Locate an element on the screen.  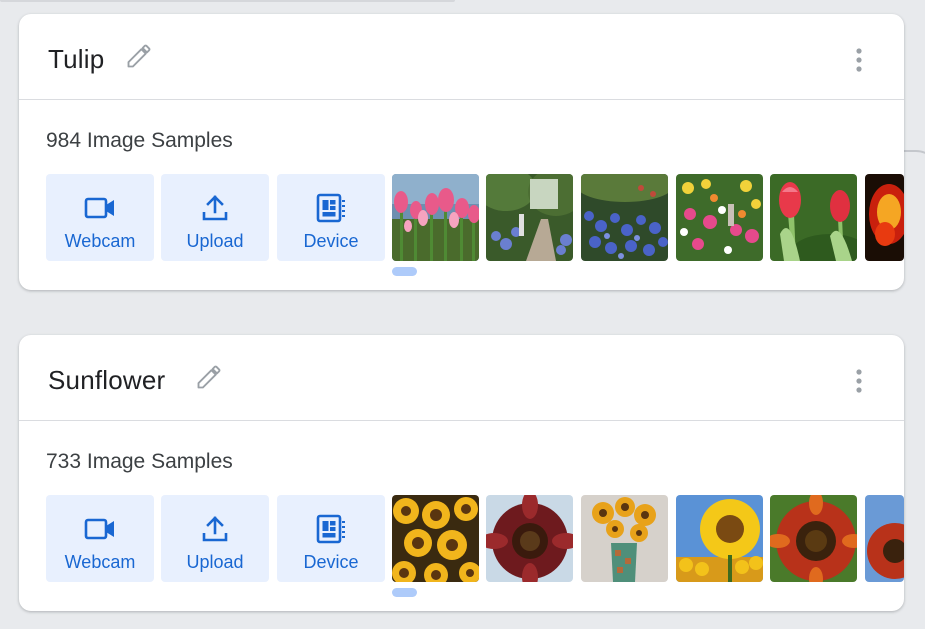
red-sunflower-image is located at coordinates (813, 538).